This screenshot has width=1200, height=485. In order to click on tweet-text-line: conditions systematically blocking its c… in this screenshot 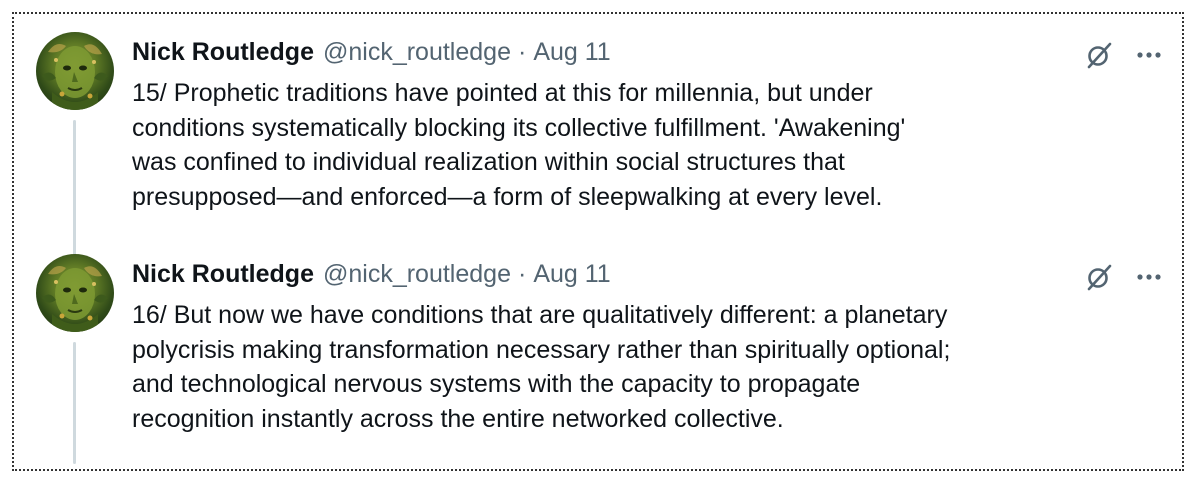, I will do `click(519, 127)`.